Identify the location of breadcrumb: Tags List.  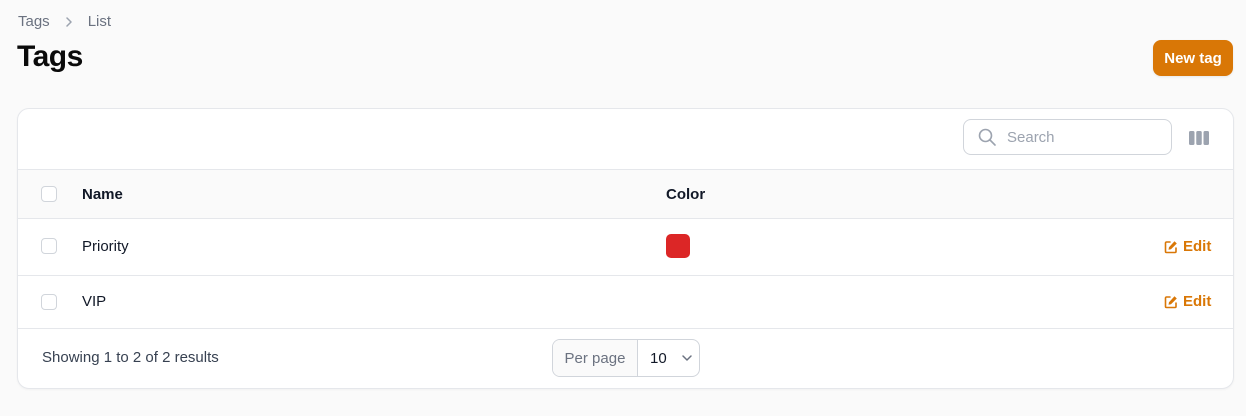
(64, 21).